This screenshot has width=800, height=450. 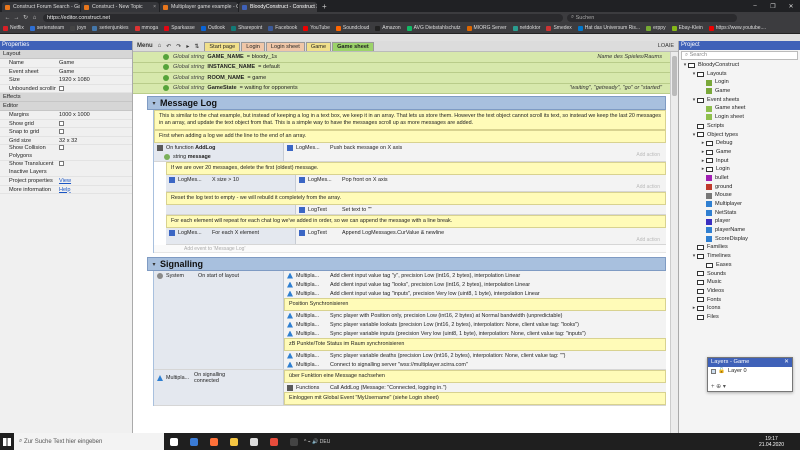 I want to click on layer-row: 🔓 Layer 0, so click(x=750, y=371).